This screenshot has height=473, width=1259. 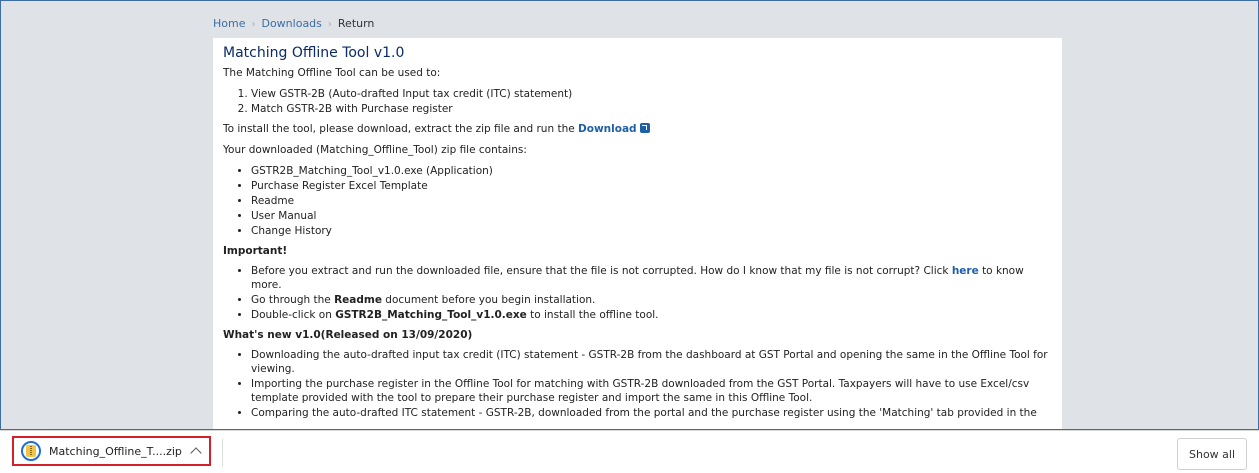 What do you see at coordinates (965, 271) in the screenshot?
I see `here-link: here` at bounding box center [965, 271].